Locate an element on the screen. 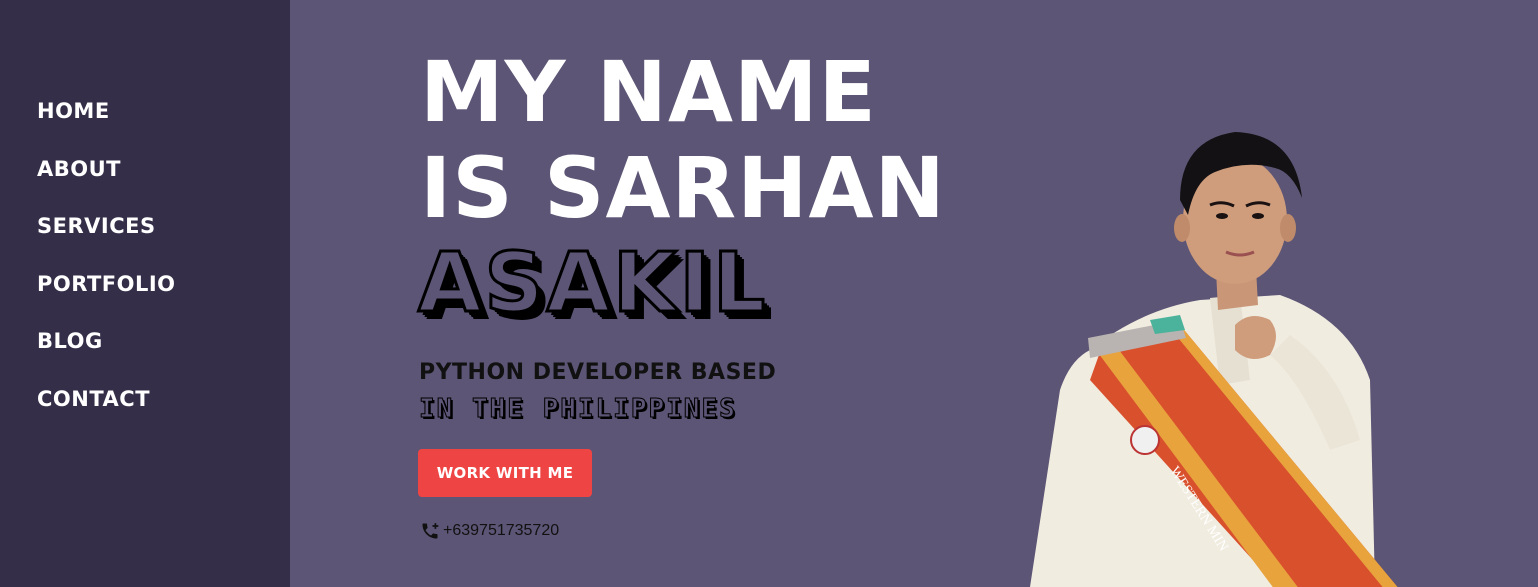  tagline-line-2: IN THE PHILIPPINES is located at coordinates (578, 409).